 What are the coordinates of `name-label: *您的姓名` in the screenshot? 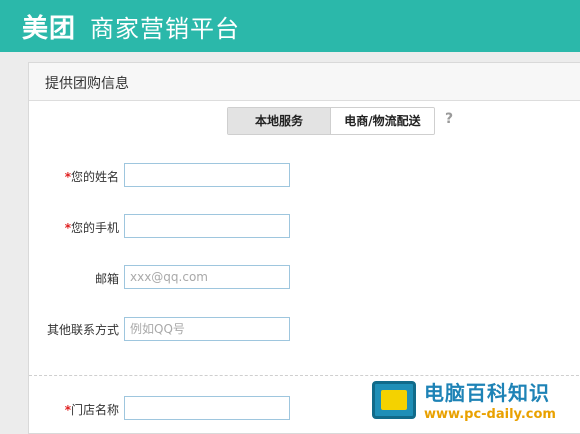 It's located at (91, 177).